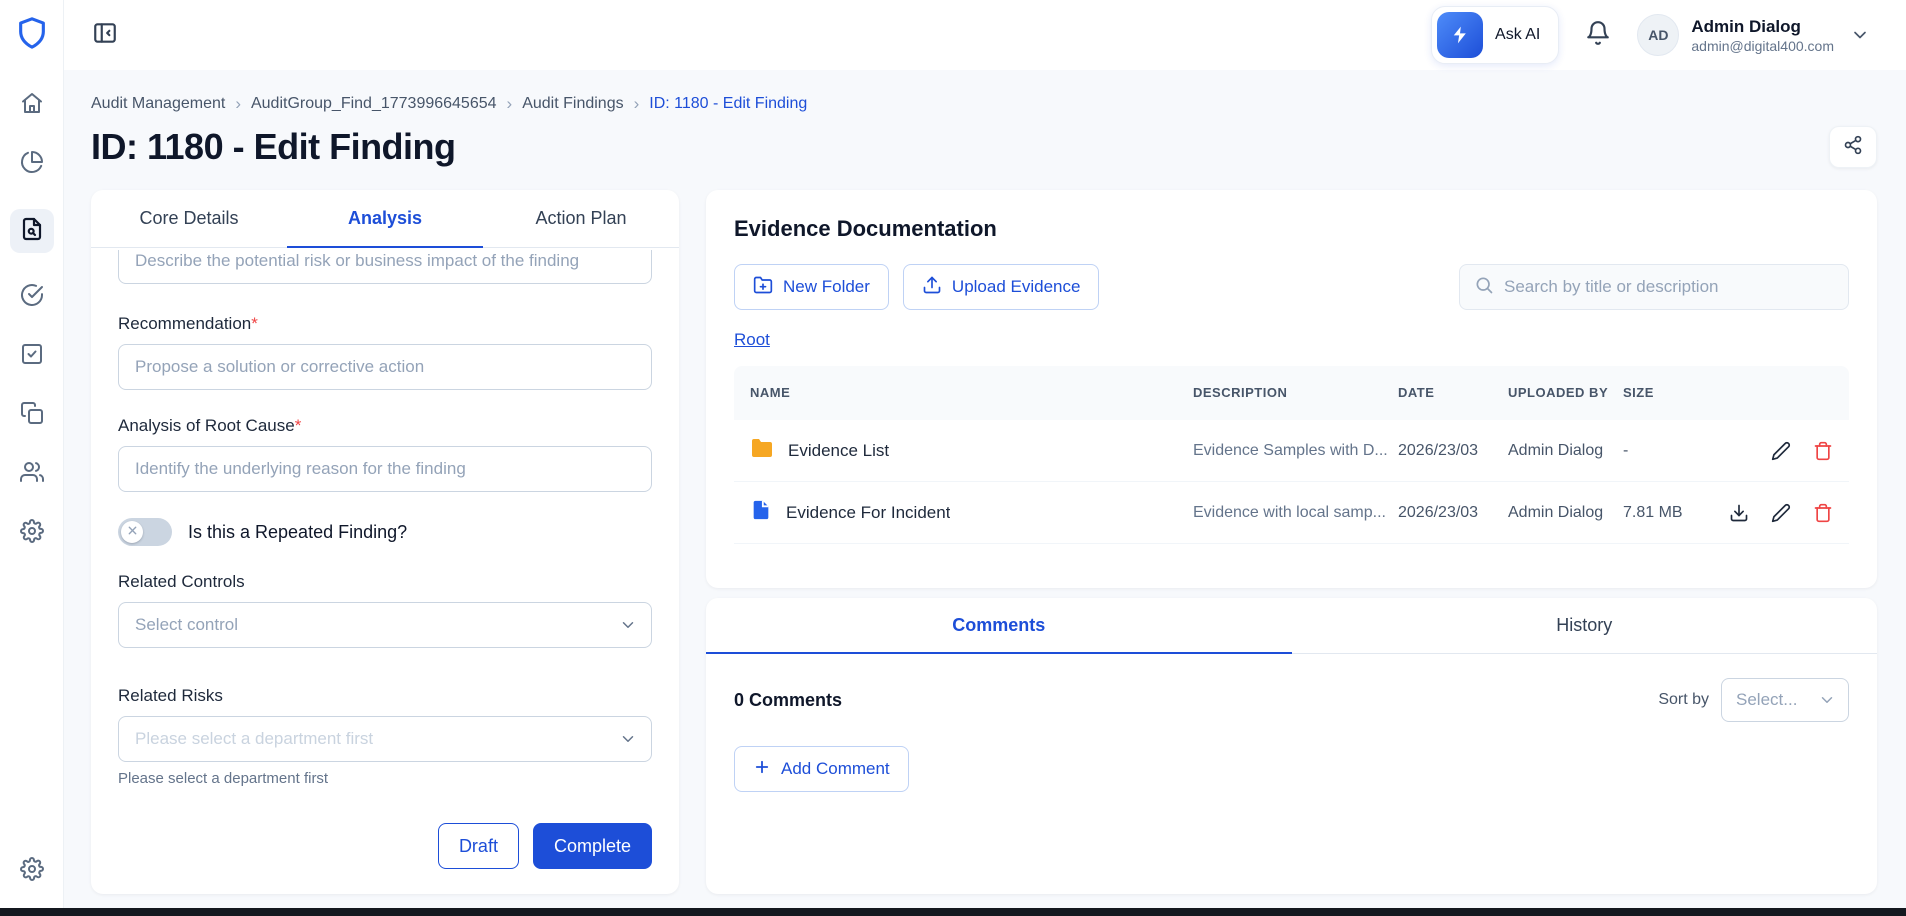 The height and width of the screenshot is (916, 1906). What do you see at coordinates (762, 450) in the screenshot?
I see `folder-icon` at bounding box center [762, 450].